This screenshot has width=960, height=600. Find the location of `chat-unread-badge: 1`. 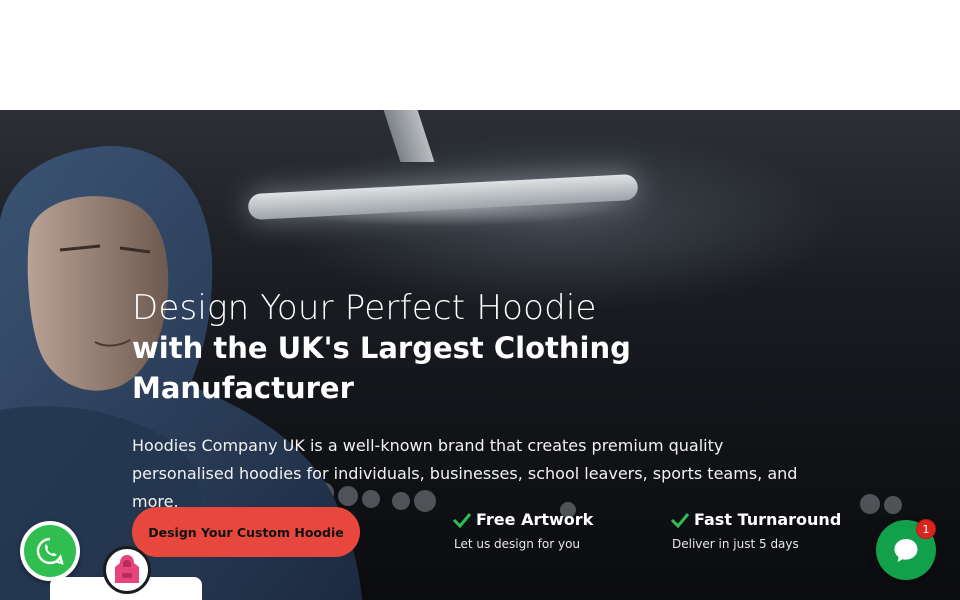

chat-unread-badge: 1 is located at coordinates (926, 529).